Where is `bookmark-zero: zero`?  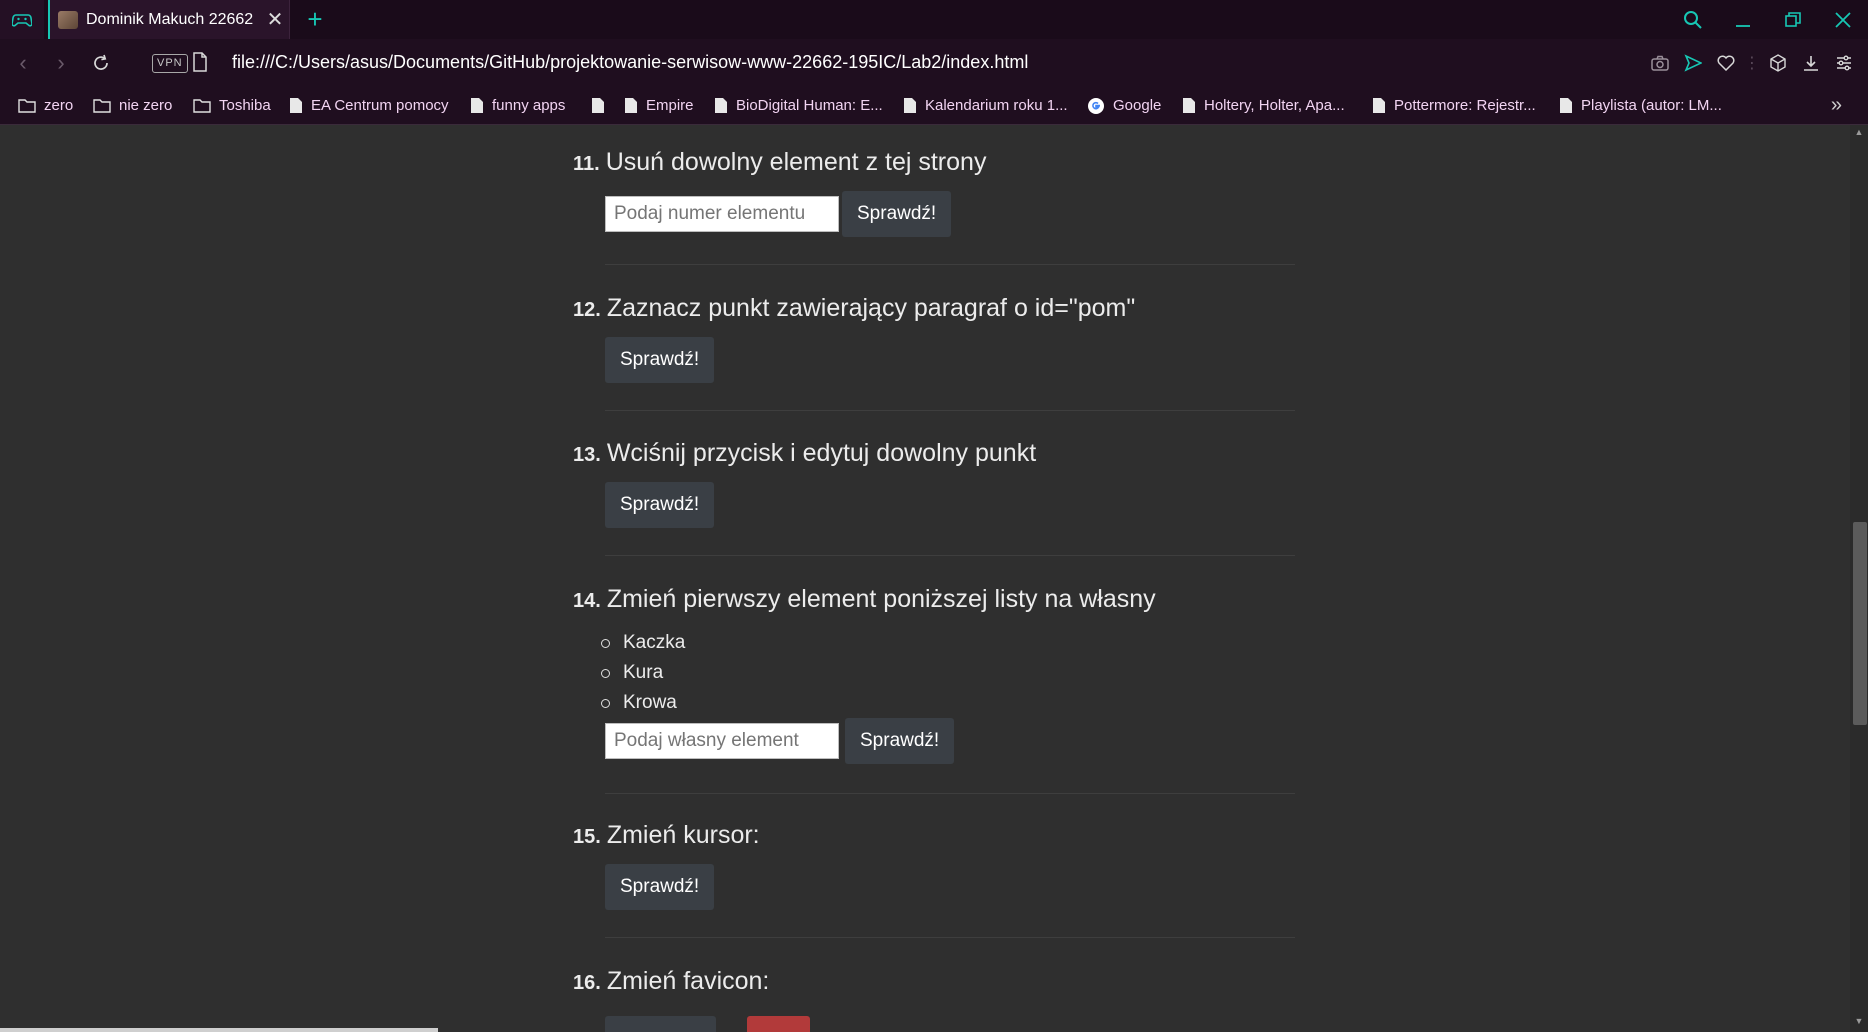
bookmark-zero: zero is located at coordinates (45, 105).